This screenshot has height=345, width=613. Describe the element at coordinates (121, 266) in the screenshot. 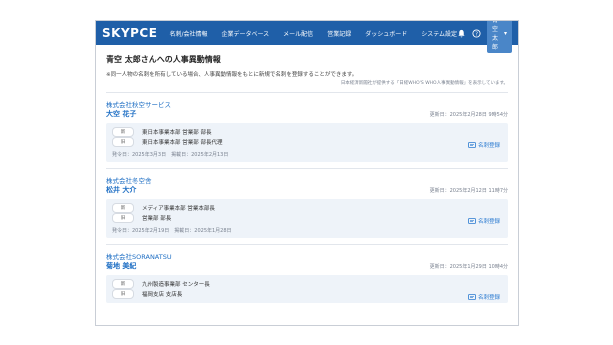

I see `person-name: 菊地 美紀` at that location.